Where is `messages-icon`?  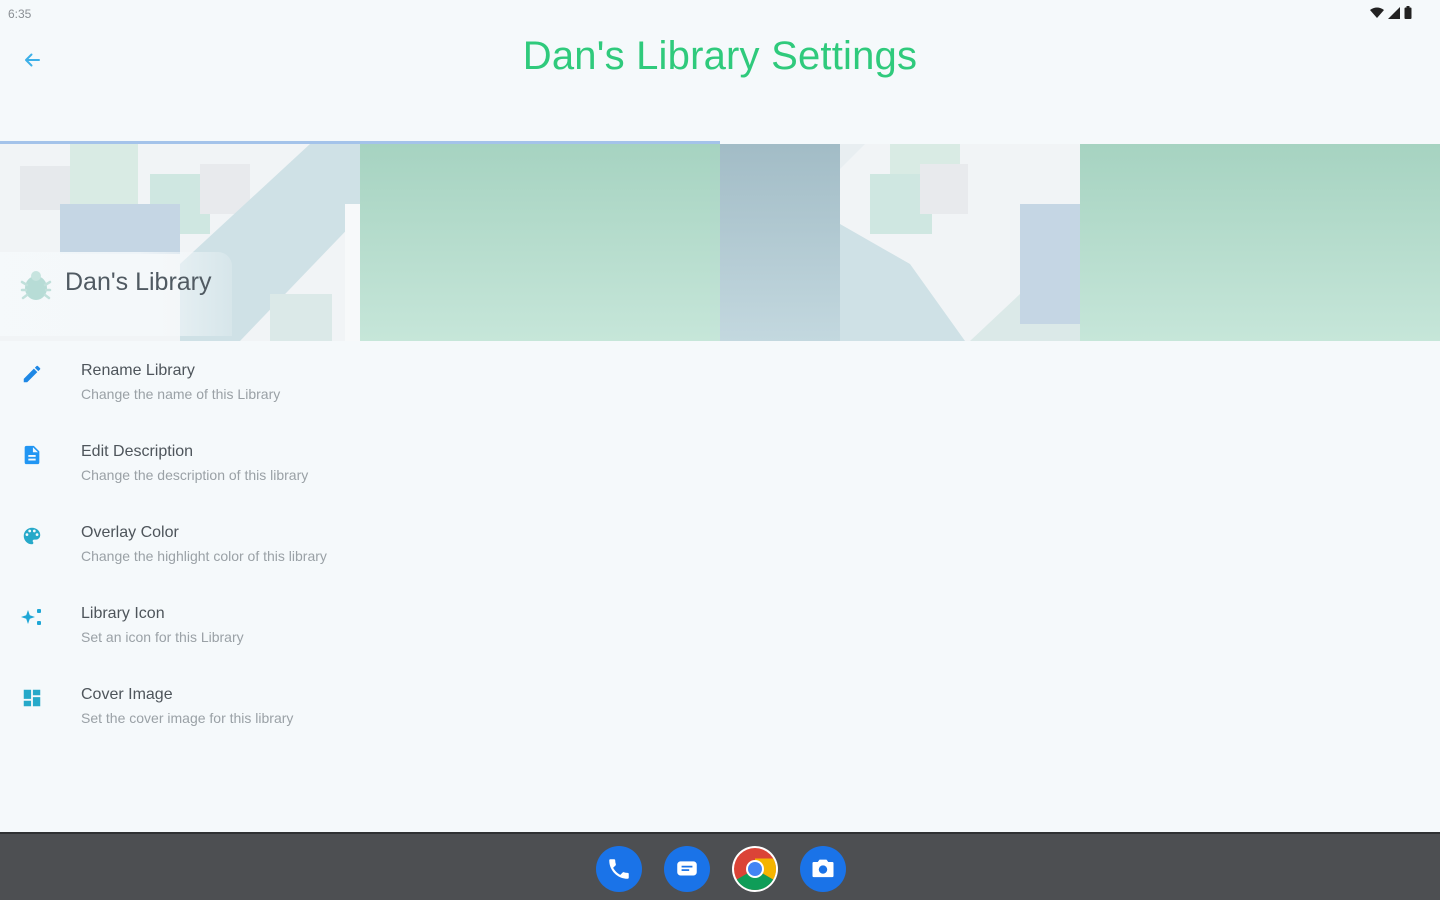
messages-icon is located at coordinates (687, 868).